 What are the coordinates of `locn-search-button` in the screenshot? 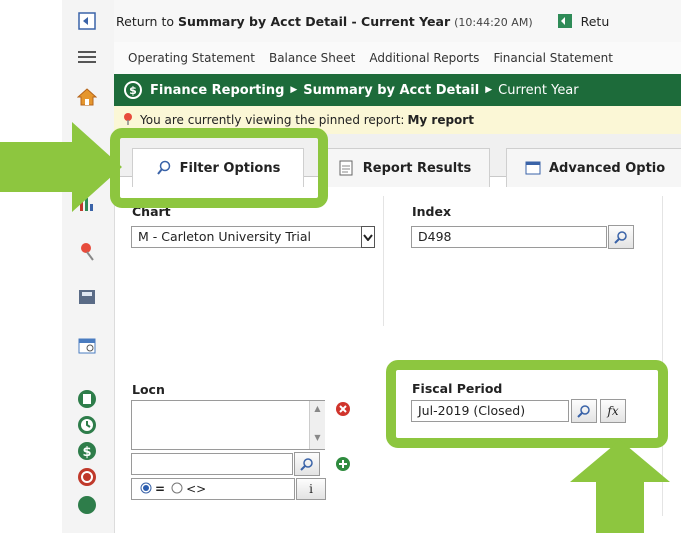 It's located at (307, 464).